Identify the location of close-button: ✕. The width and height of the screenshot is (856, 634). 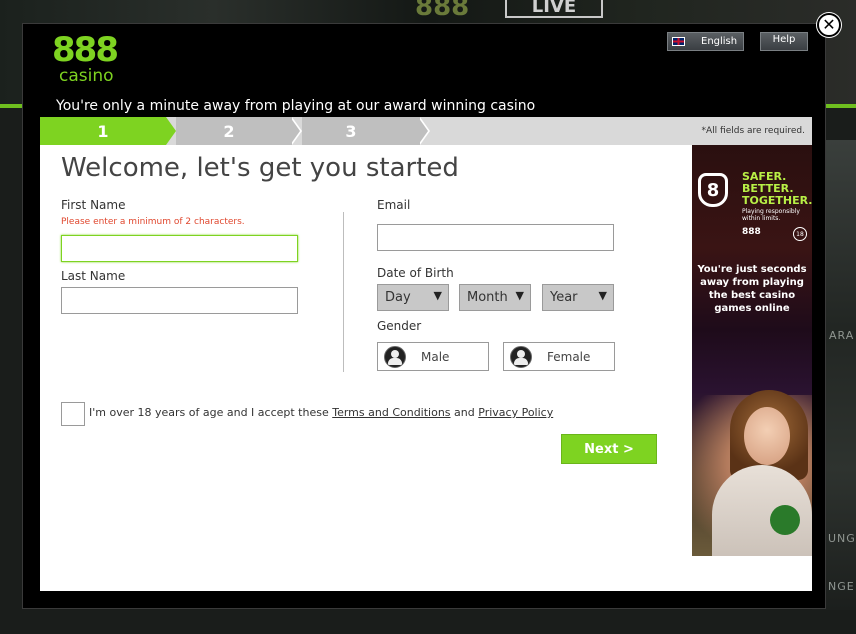
(829, 25).